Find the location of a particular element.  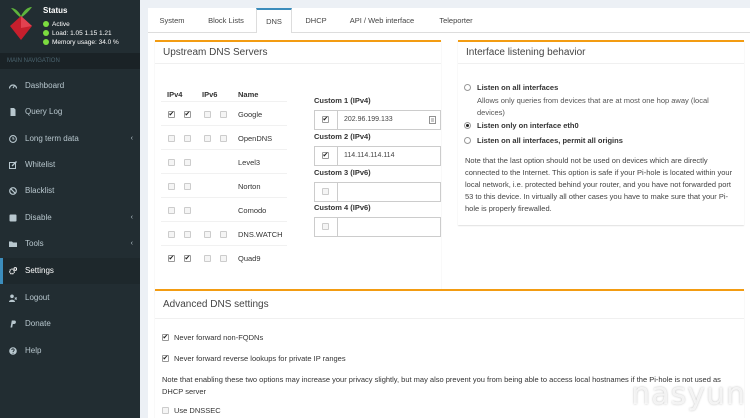

listen-all-label: Listen on all interfaces is located at coordinates (517, 87).